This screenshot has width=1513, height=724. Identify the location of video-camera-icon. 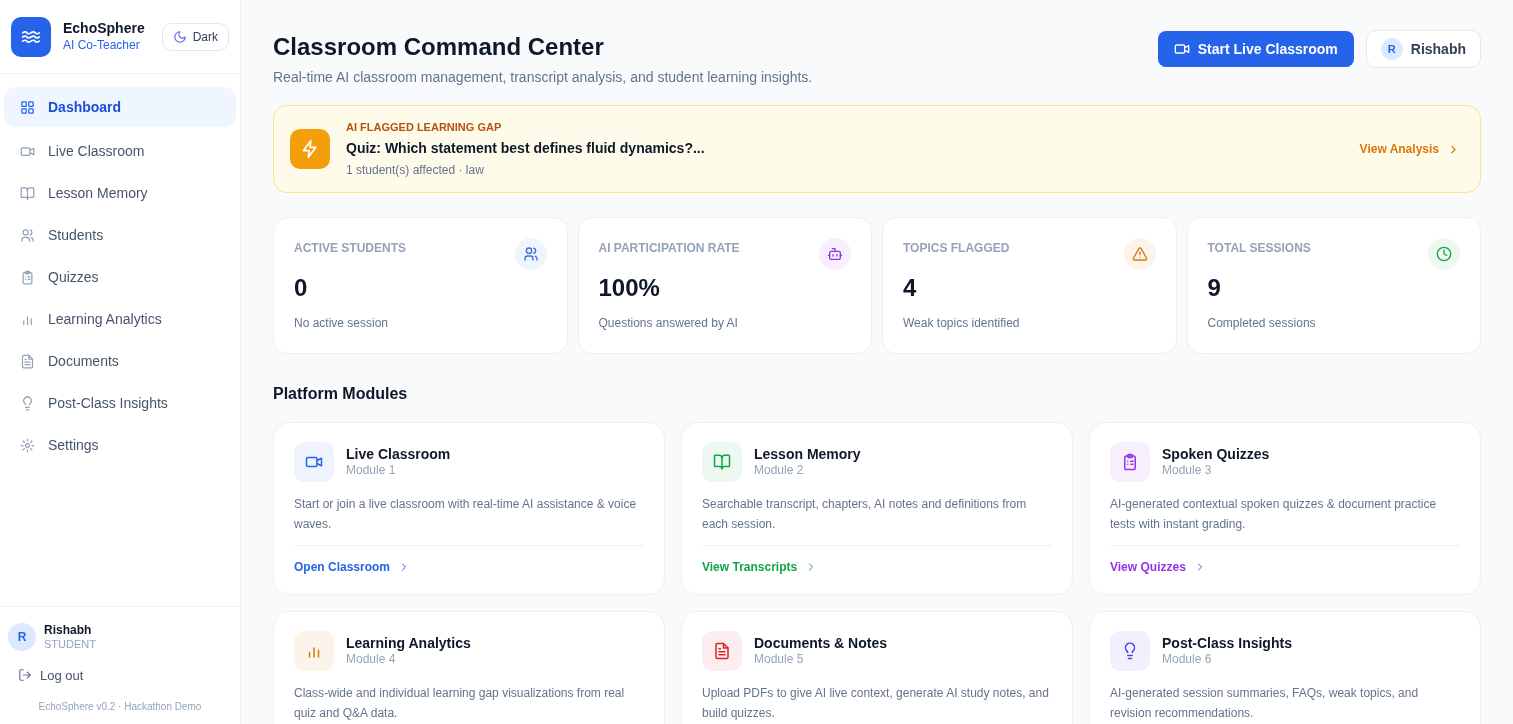
(1181, 49).